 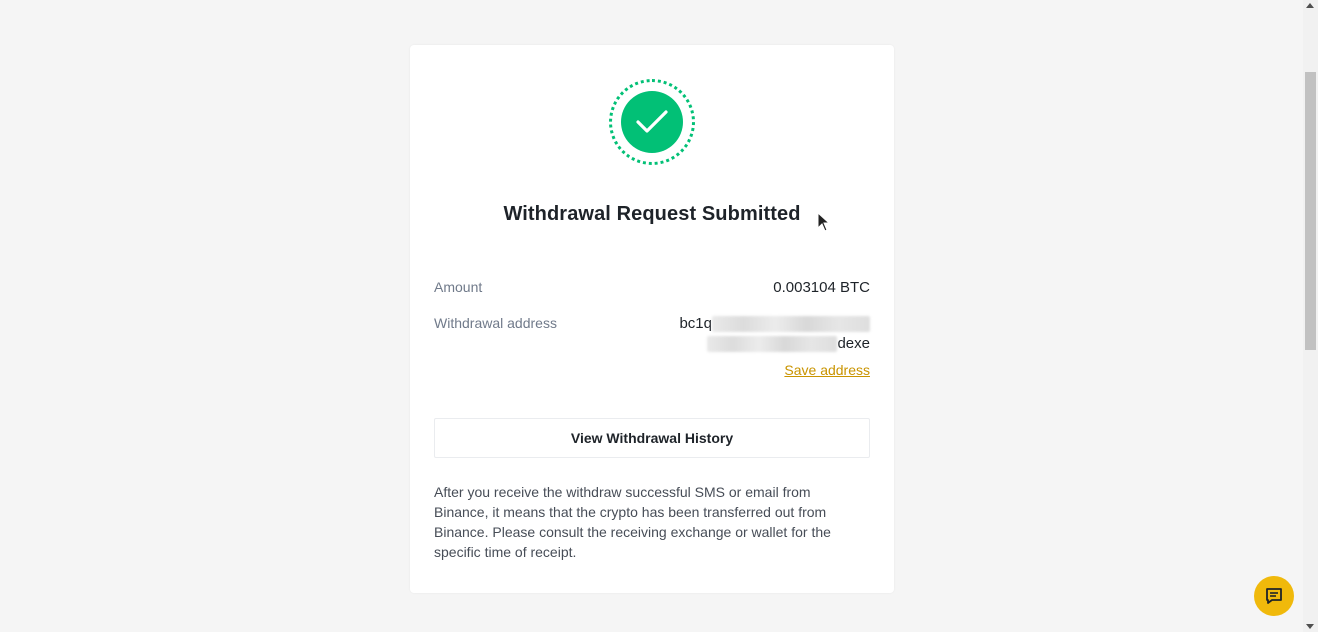 I want to click on address-line-2: dexe, so click(x=774, y=344).